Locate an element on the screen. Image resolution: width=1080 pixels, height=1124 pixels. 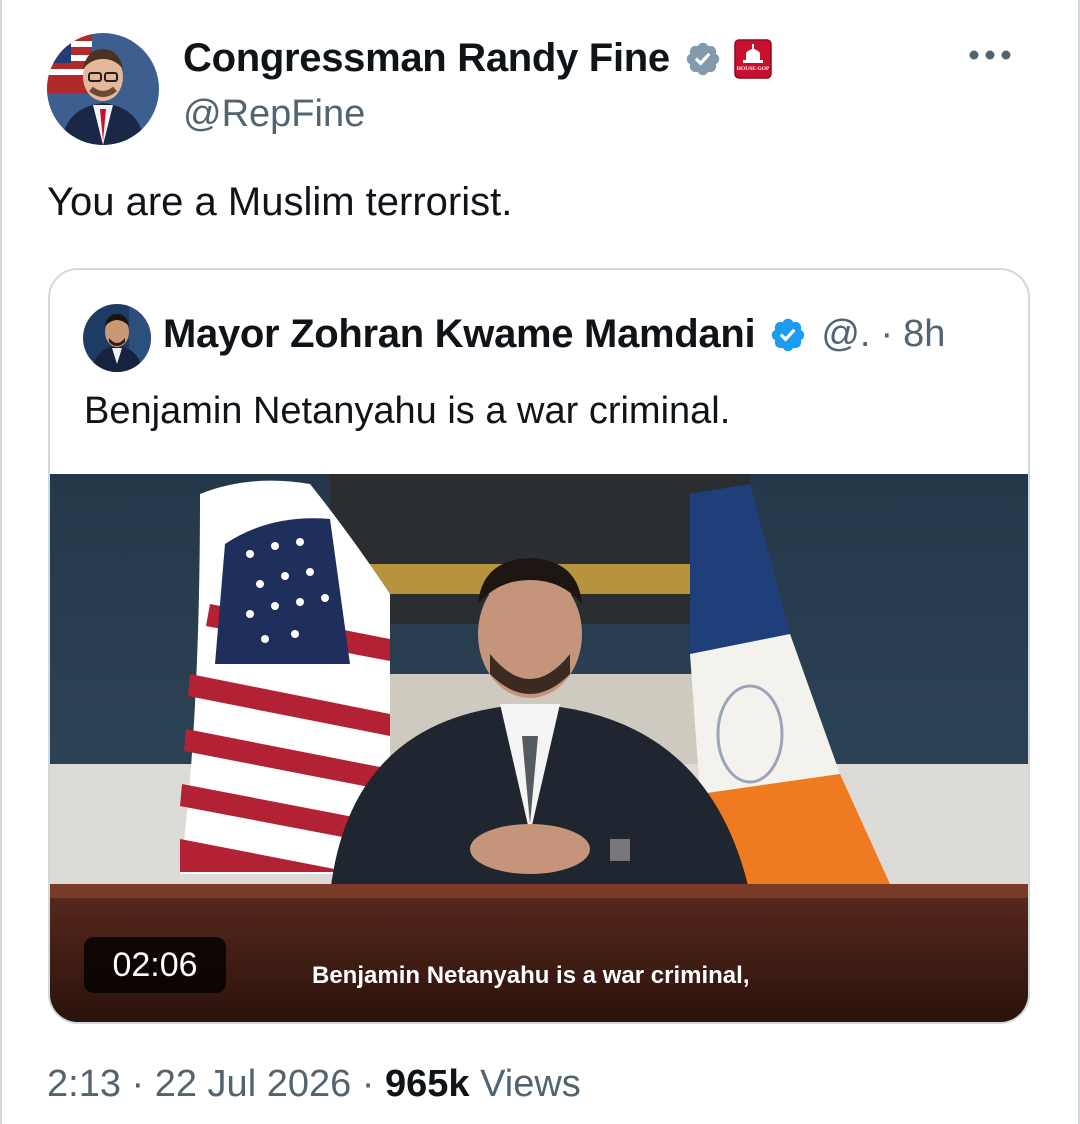
quoted-display-name: Mayor Zohran Kwame Mamdani is located at coordinates (459, 334).